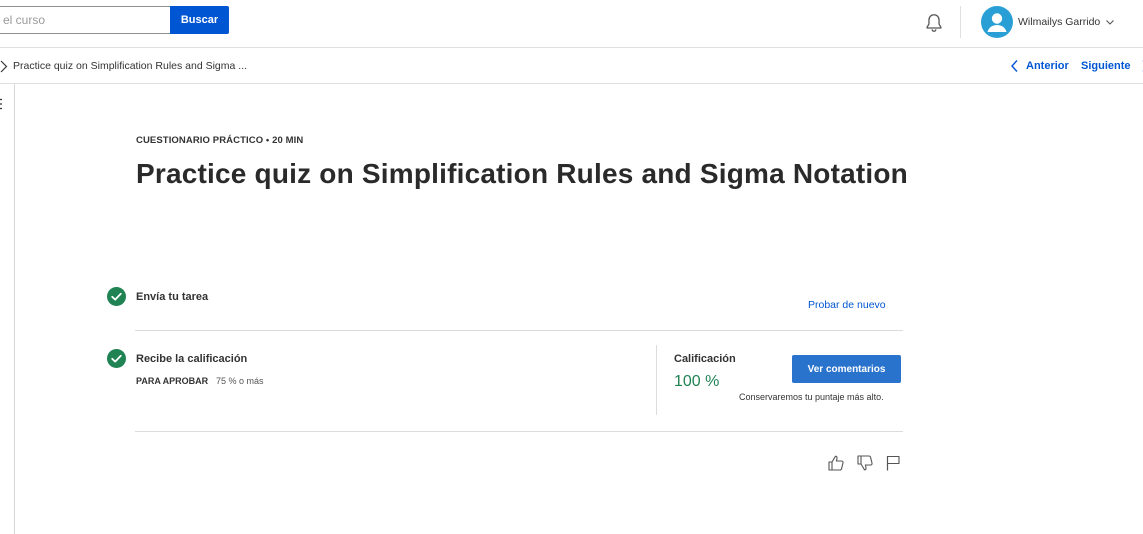  Describe the element at coordinates (192, 359) in the screenshot. I see `step-grade-label: Recibe la calificación` at that location.